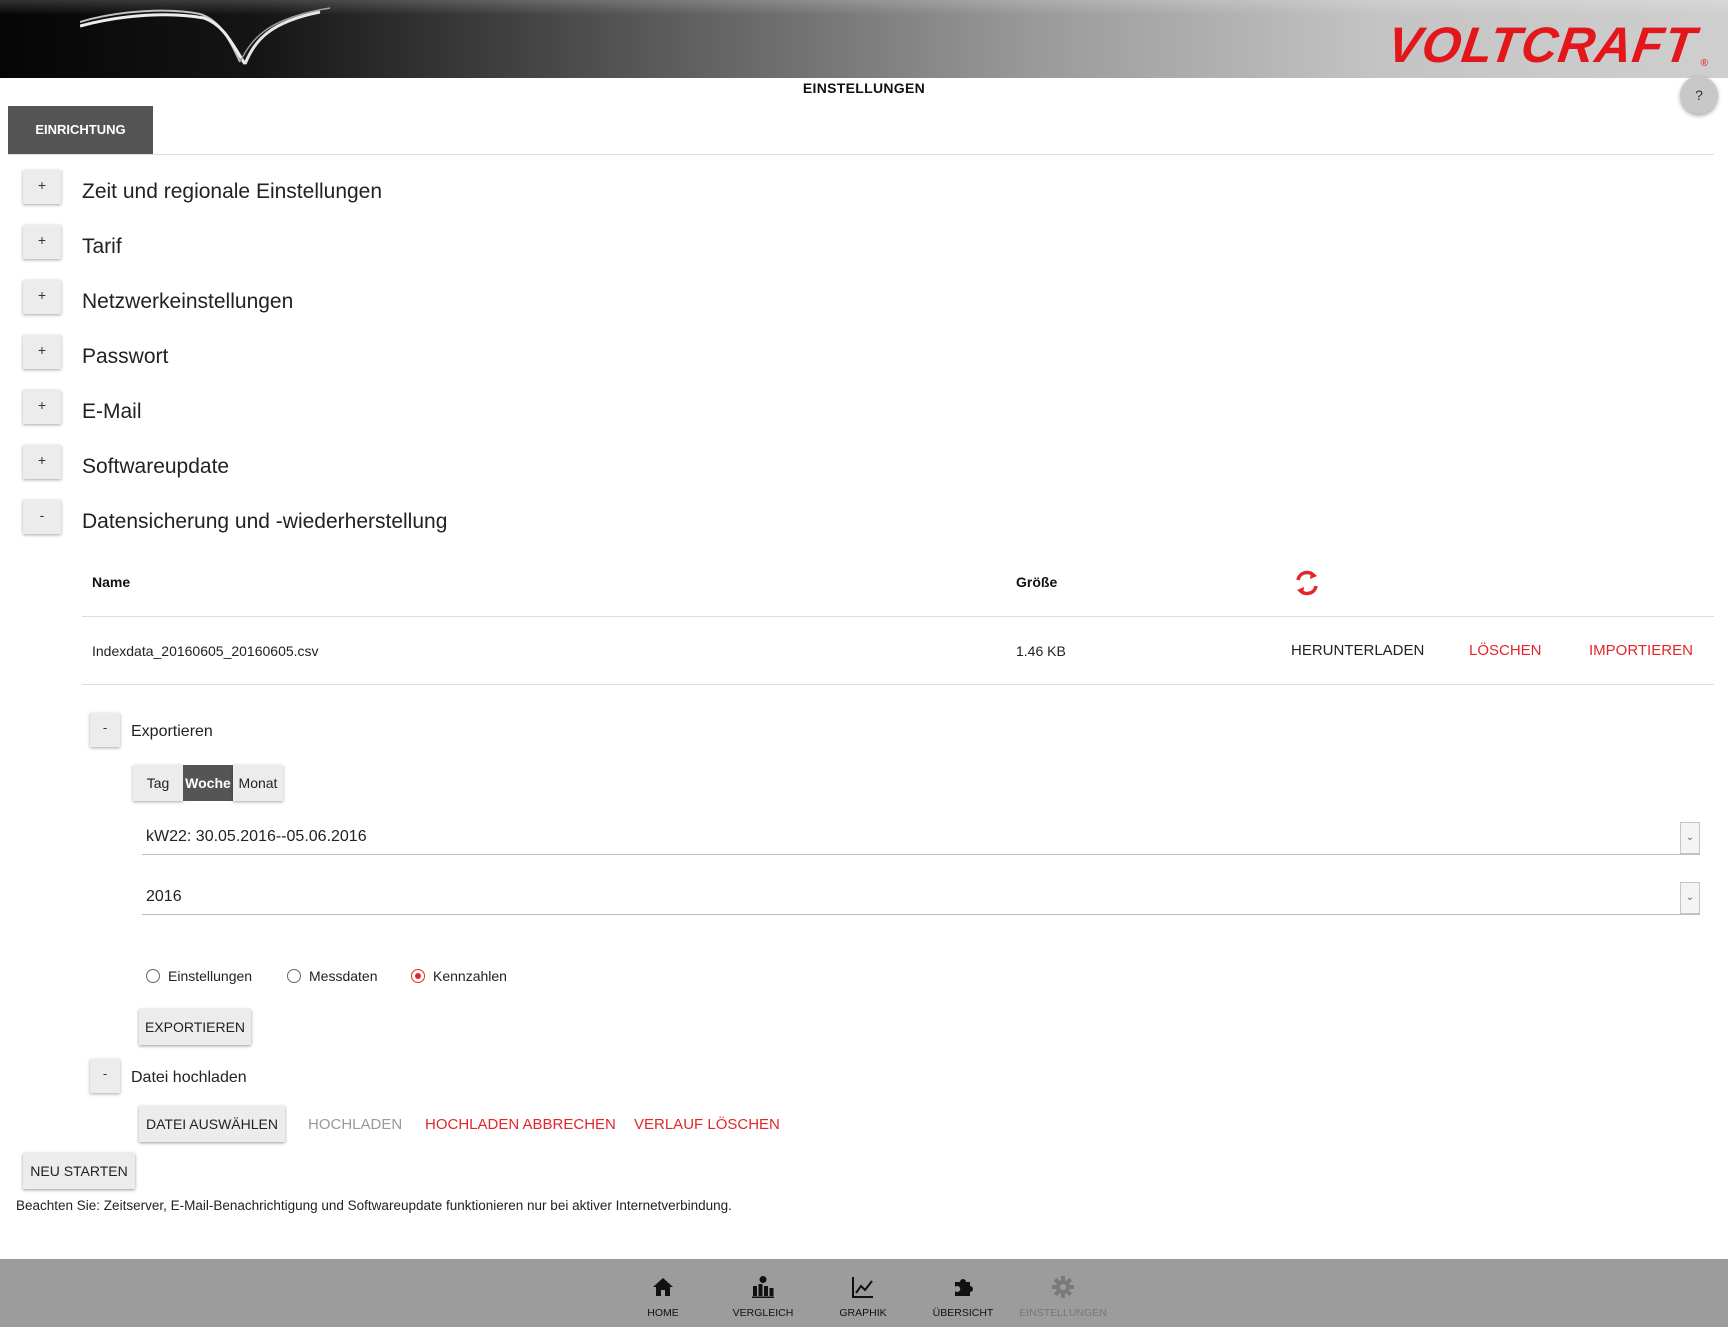  What do you see at coordinates (208, 783) in the screenshot?
I see `period-woche-button: Woche` at bounding box center [208, 783].